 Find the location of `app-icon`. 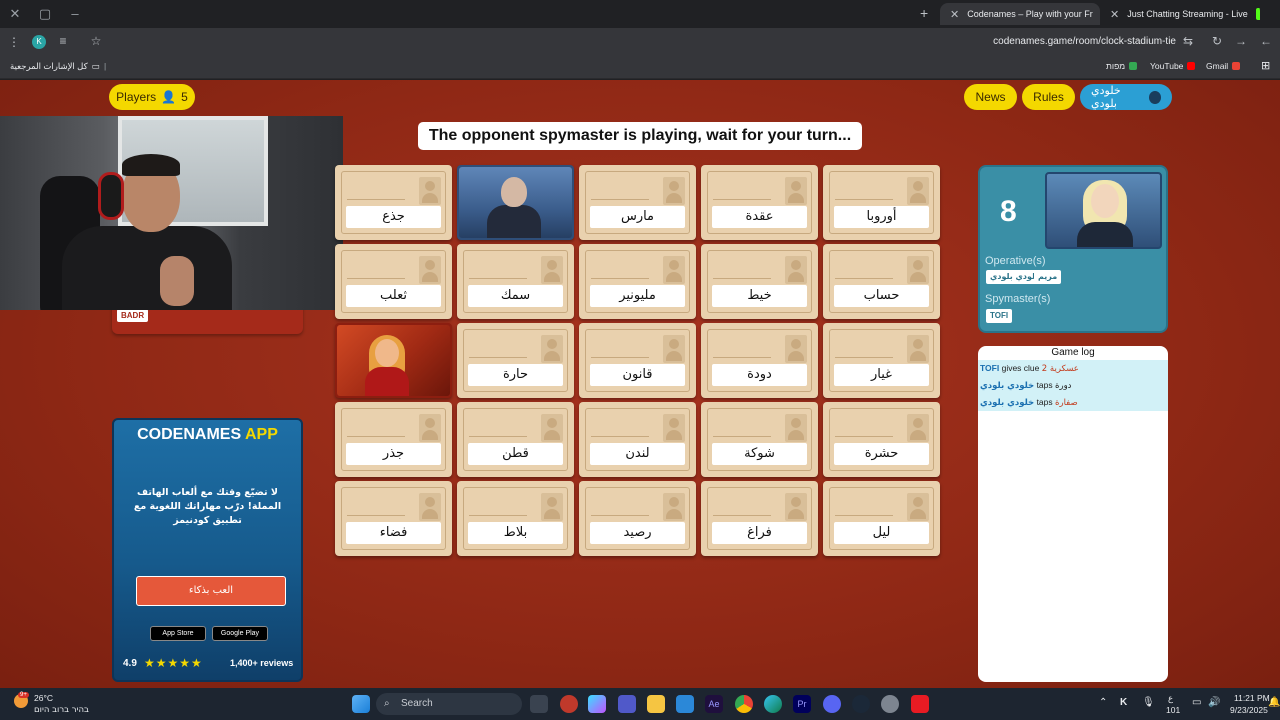

app-icon is located at coordinates (569, 704).